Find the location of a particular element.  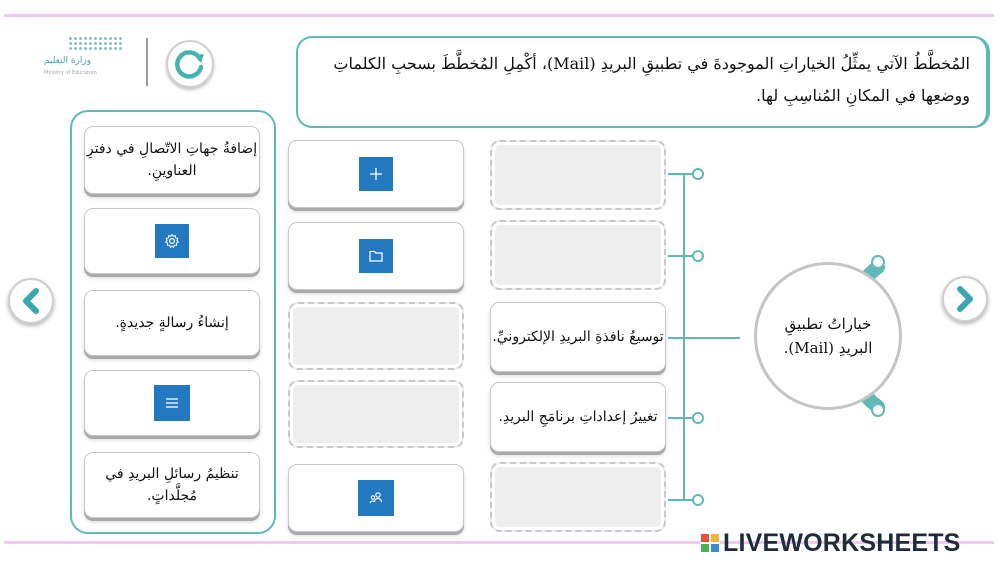

card-label: إنشاءُ رسالةٍ جديدةٍ. is located at coordinates (172, 323).